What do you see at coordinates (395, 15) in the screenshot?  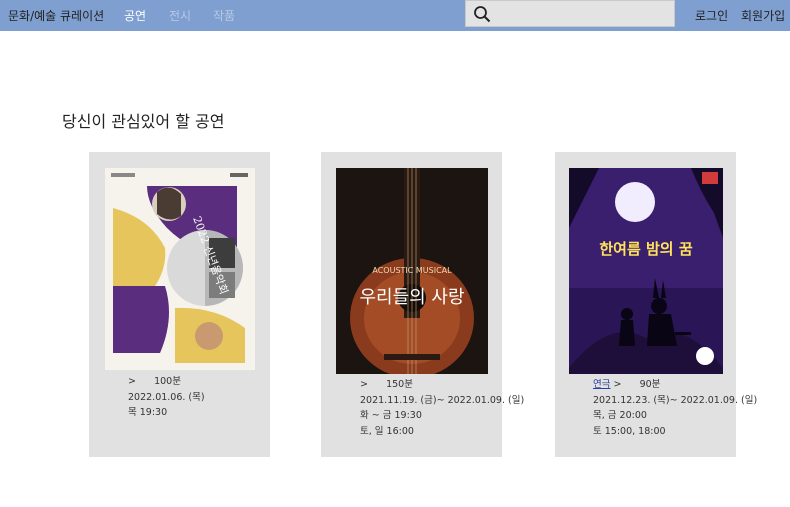 I see `top-navigation-bar: 문화/예술 큐레이션 공연 전시 작품 로그인 회원가입` at bounding box center [395, 15].